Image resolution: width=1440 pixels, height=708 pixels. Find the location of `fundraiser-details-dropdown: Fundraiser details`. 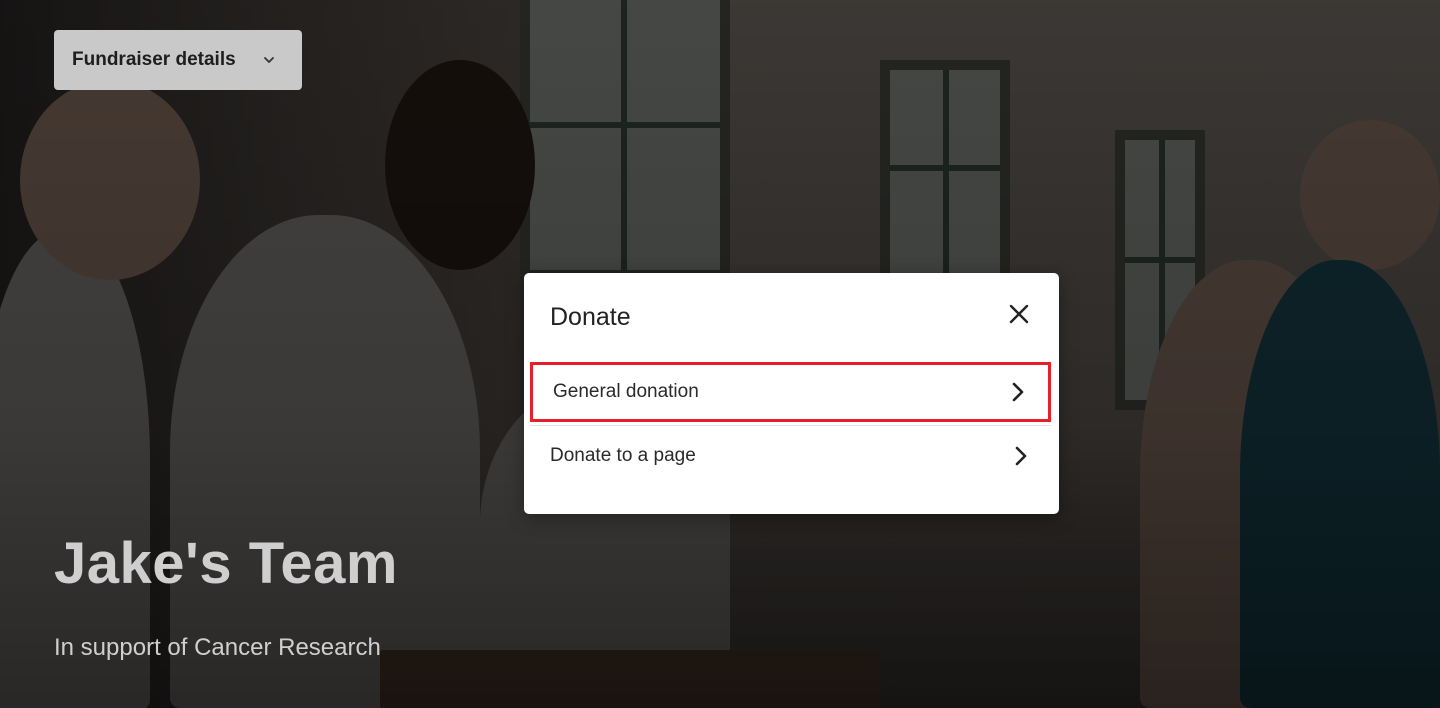

fundraiser-details-dropdown: Fundraiser details is located at coordinates (178, 60).